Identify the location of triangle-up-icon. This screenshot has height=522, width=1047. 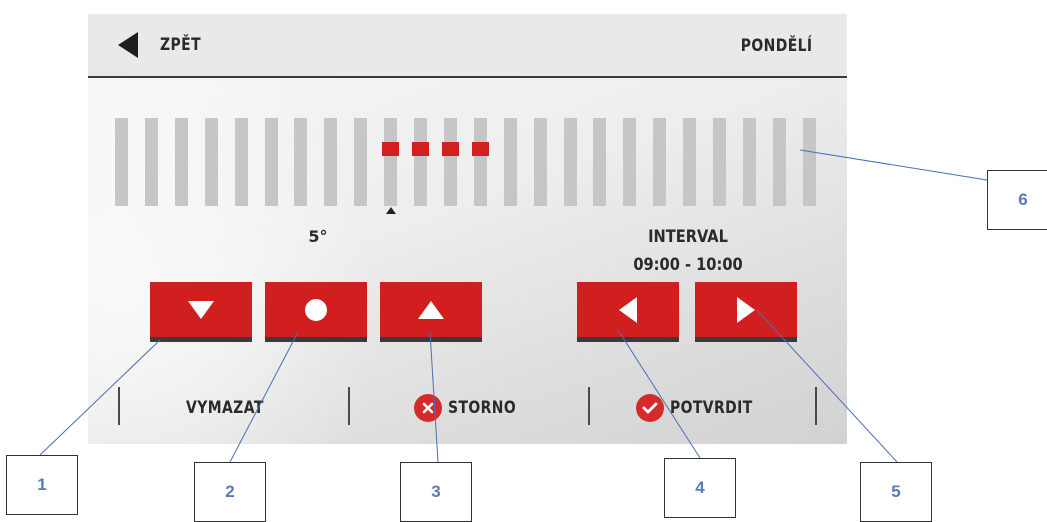
(431, 309).